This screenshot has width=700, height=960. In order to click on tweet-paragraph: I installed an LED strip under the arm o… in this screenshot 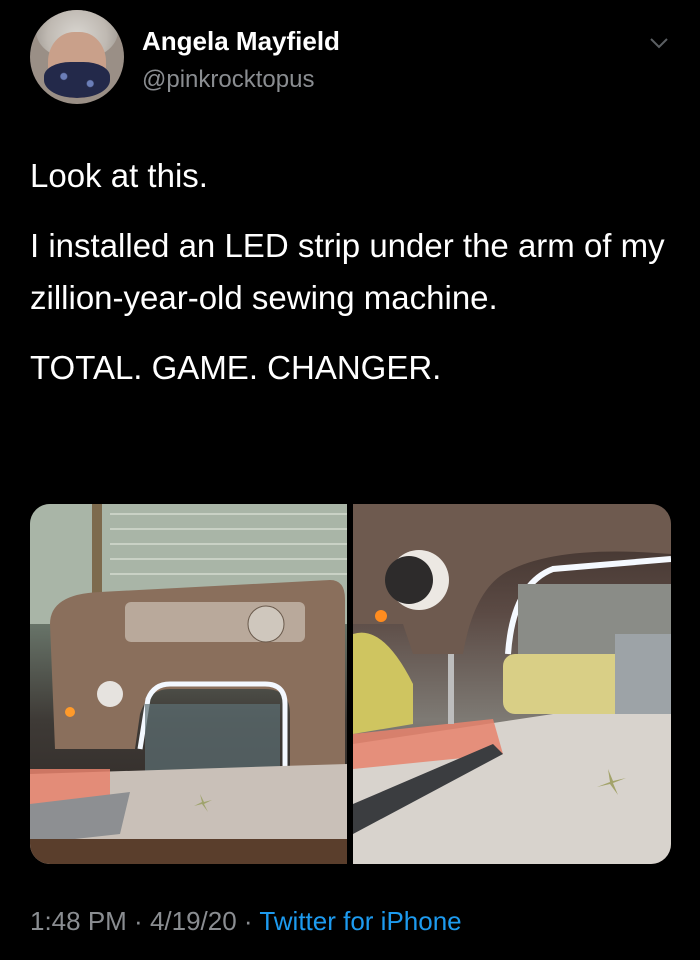, I will do `click(347, 271)`.